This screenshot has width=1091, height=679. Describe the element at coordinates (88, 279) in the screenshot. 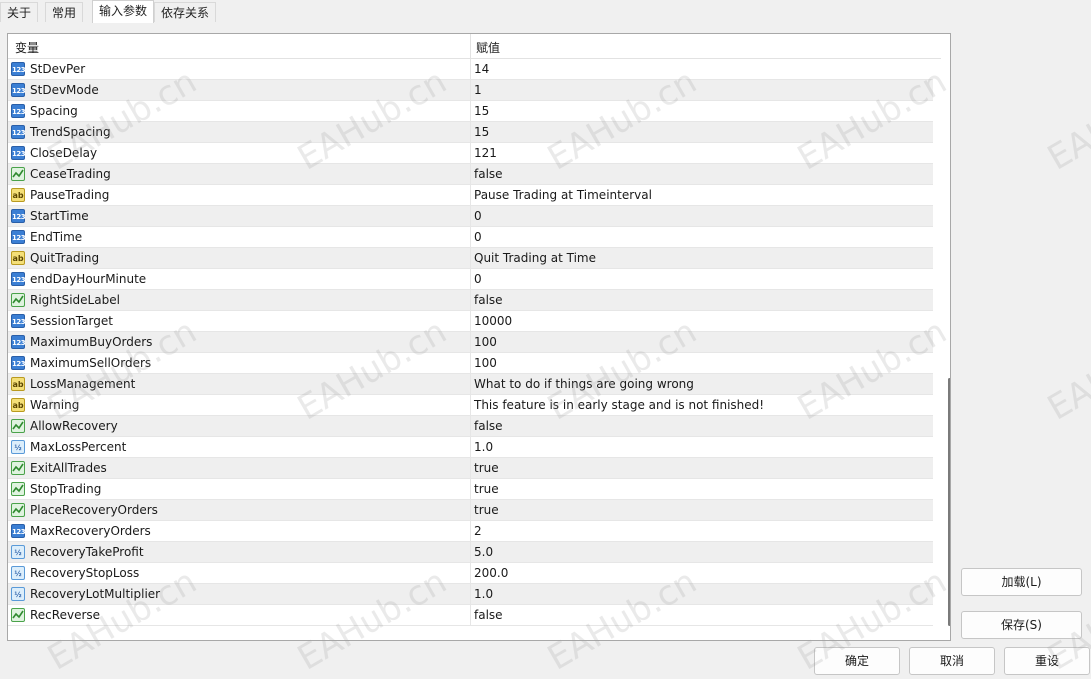

I see `variable-name: endDayHourMinute` at that location.